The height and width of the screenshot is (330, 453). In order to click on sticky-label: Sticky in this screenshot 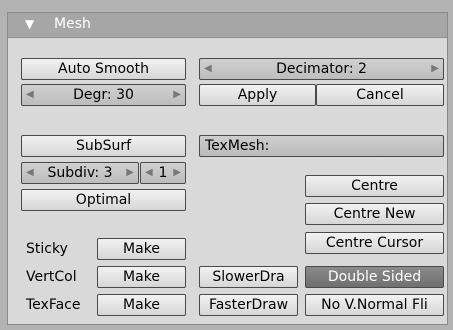, I will do `click(47, 249)`.